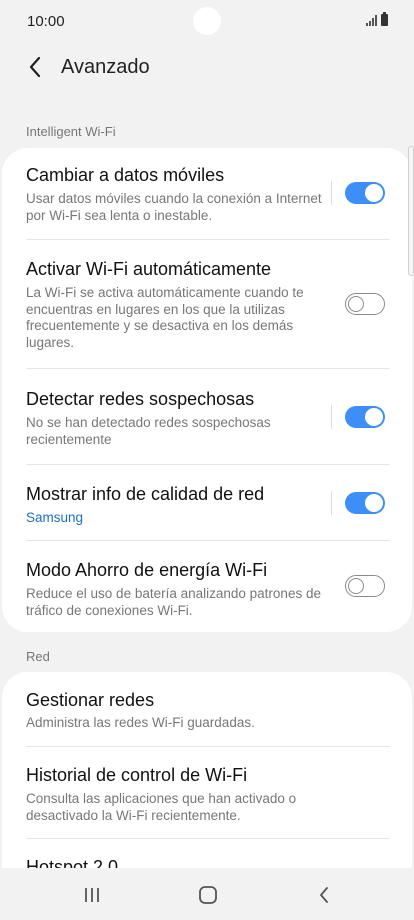  I want to click on toggle-network-quality-info, so click(365, 503).